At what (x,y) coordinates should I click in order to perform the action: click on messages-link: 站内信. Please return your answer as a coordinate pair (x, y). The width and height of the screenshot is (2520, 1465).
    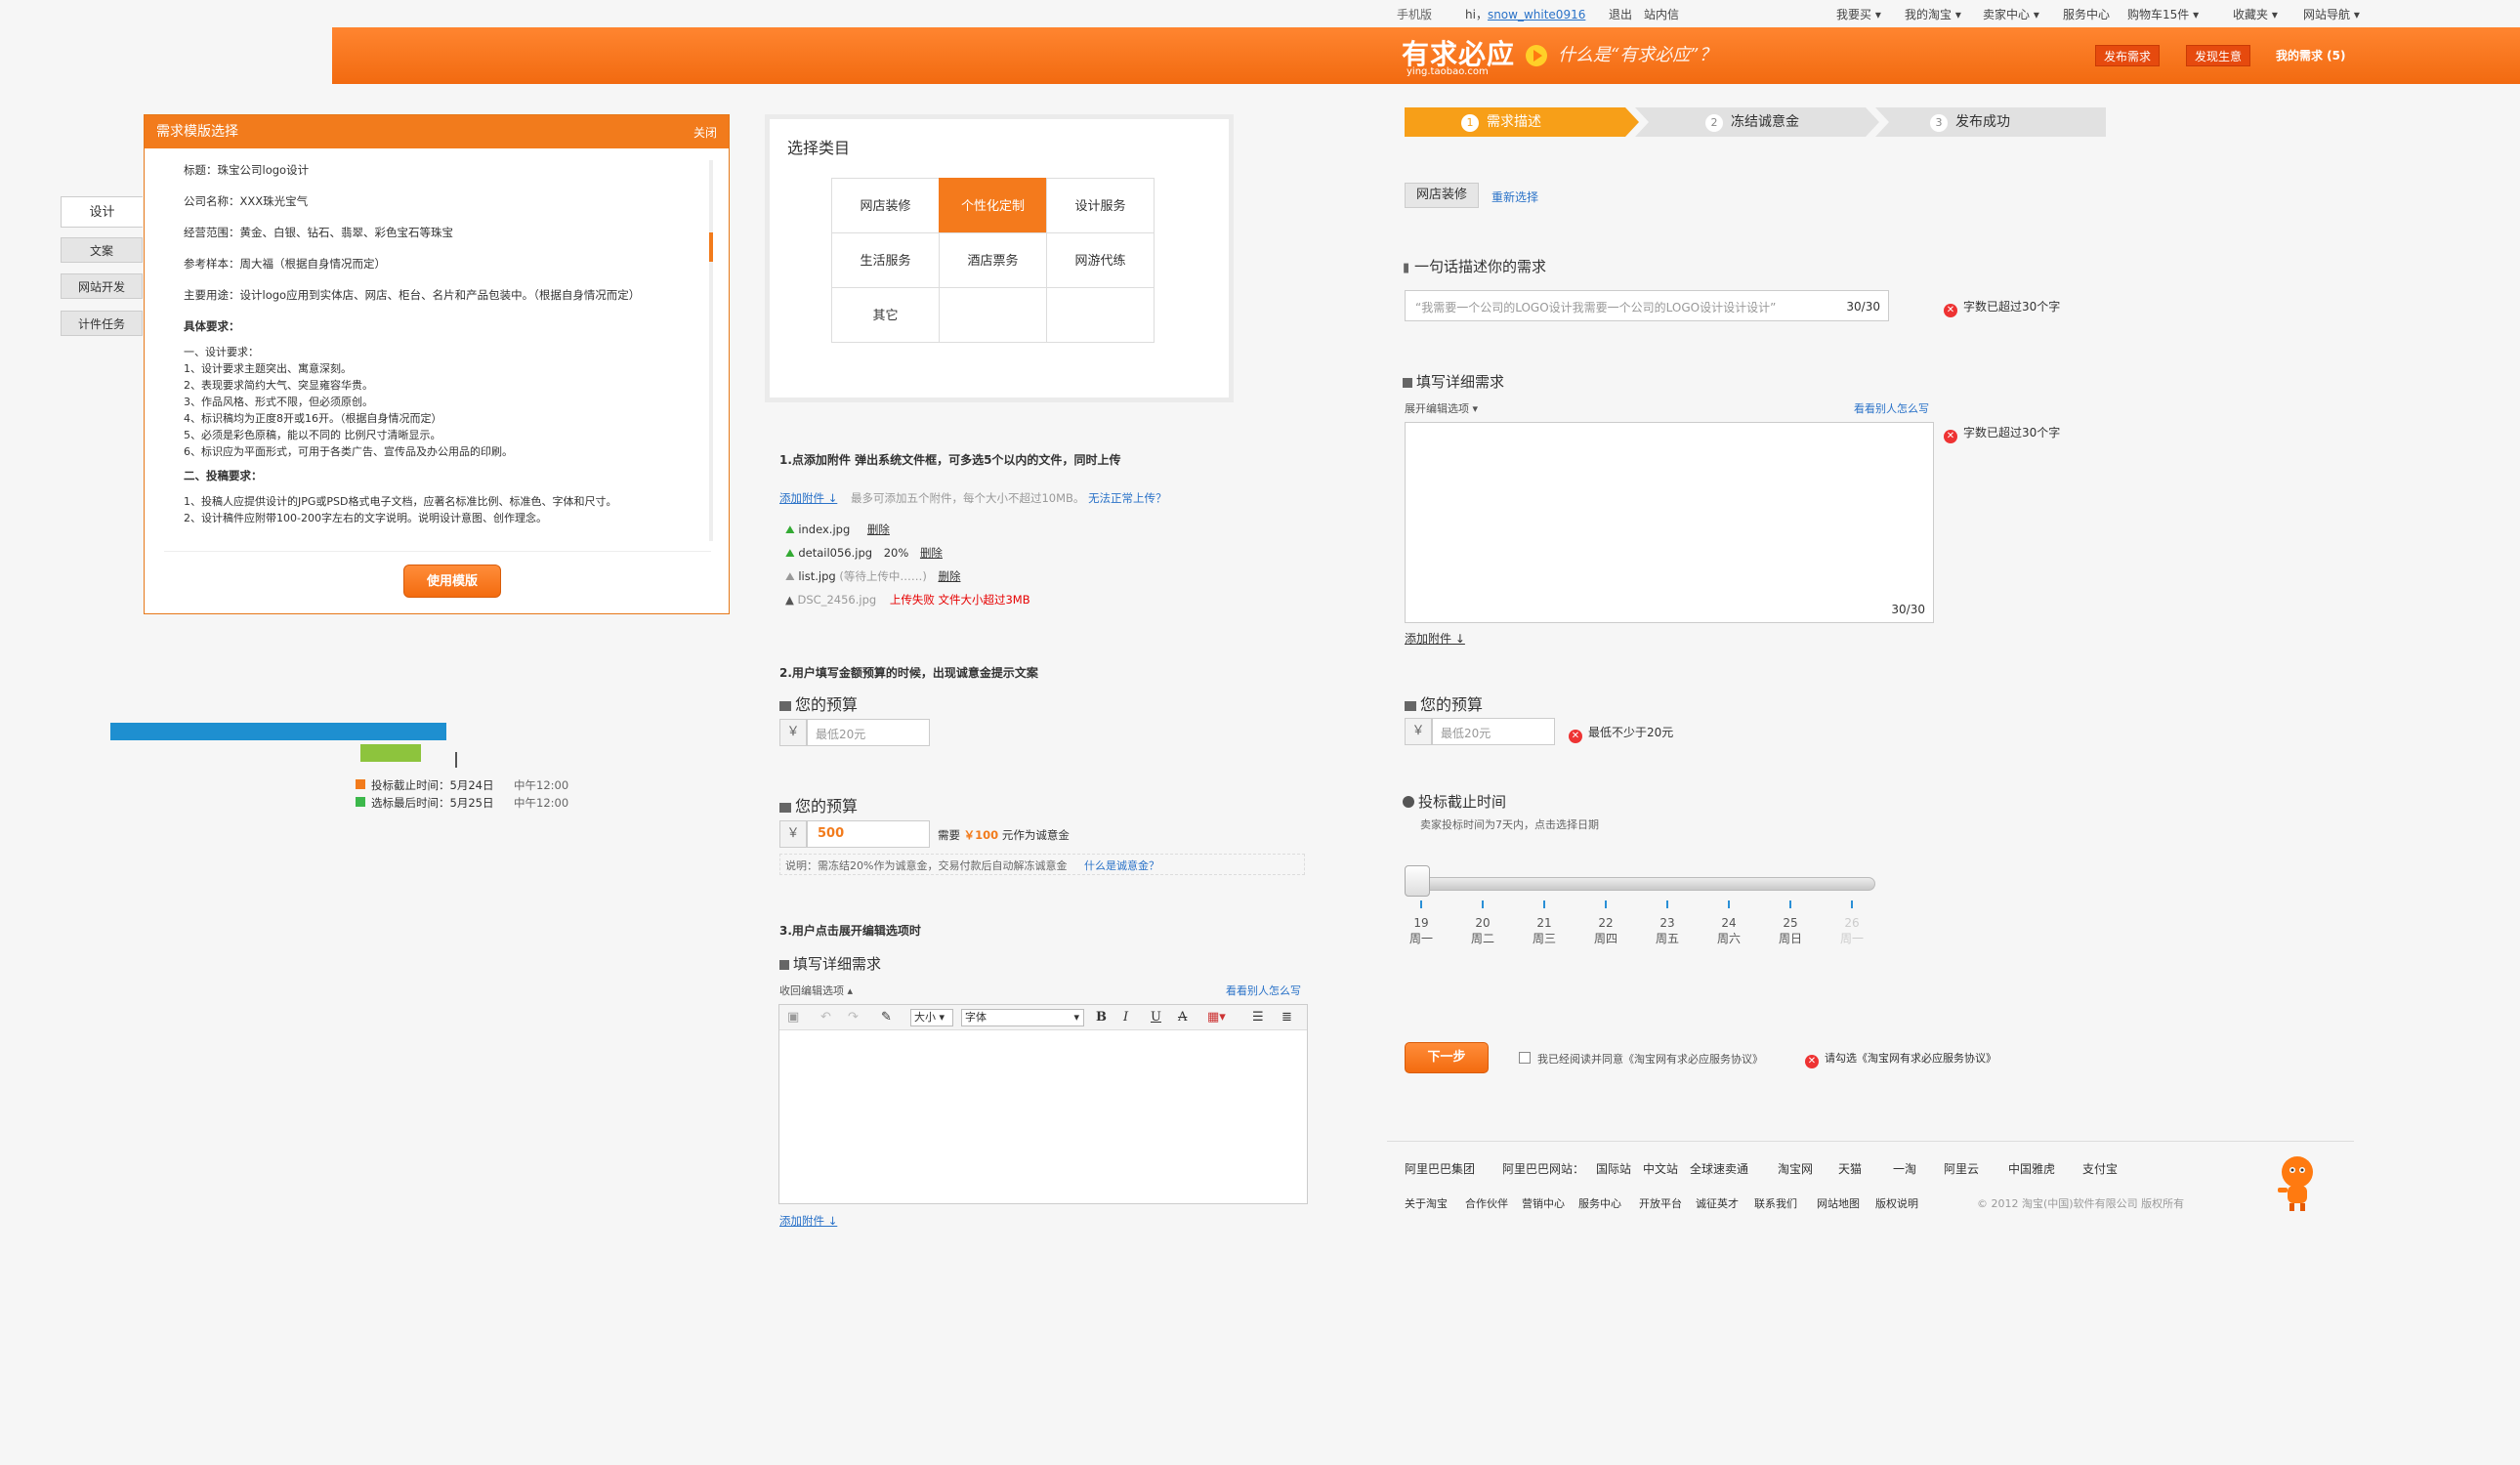
    Looking at the image, I should click on (1661, 14).